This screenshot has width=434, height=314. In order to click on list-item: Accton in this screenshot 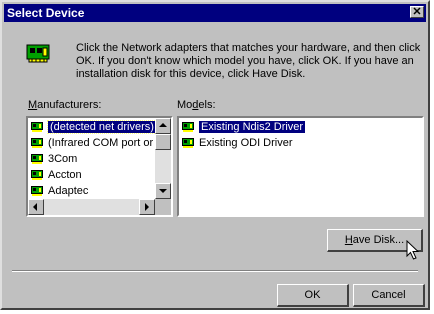, I will do `click(91, 175)`.